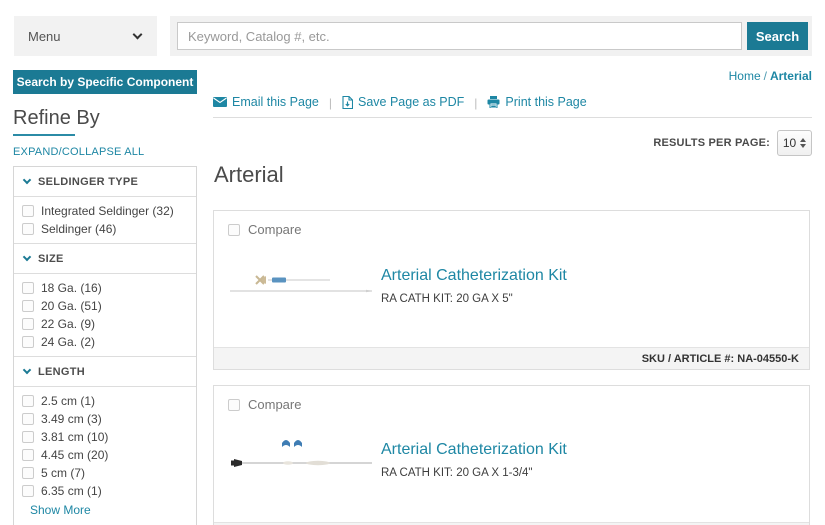 The width and height of the screenshot is (825, 525). Describe the element at coordinates (104, 419) in the screenshot. I see `filter-option: 3.49 cm (3)` at that location.